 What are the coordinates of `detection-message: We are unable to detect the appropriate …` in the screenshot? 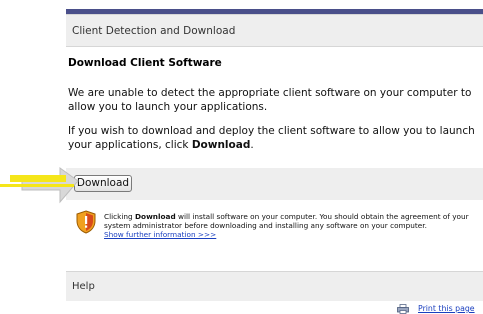 It's located at (270, 100).